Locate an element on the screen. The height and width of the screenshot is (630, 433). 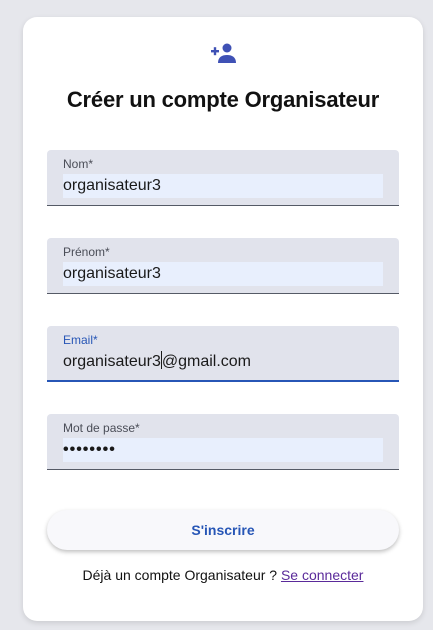
prenom-label: Prénom* is located at coordinates (86, 252).